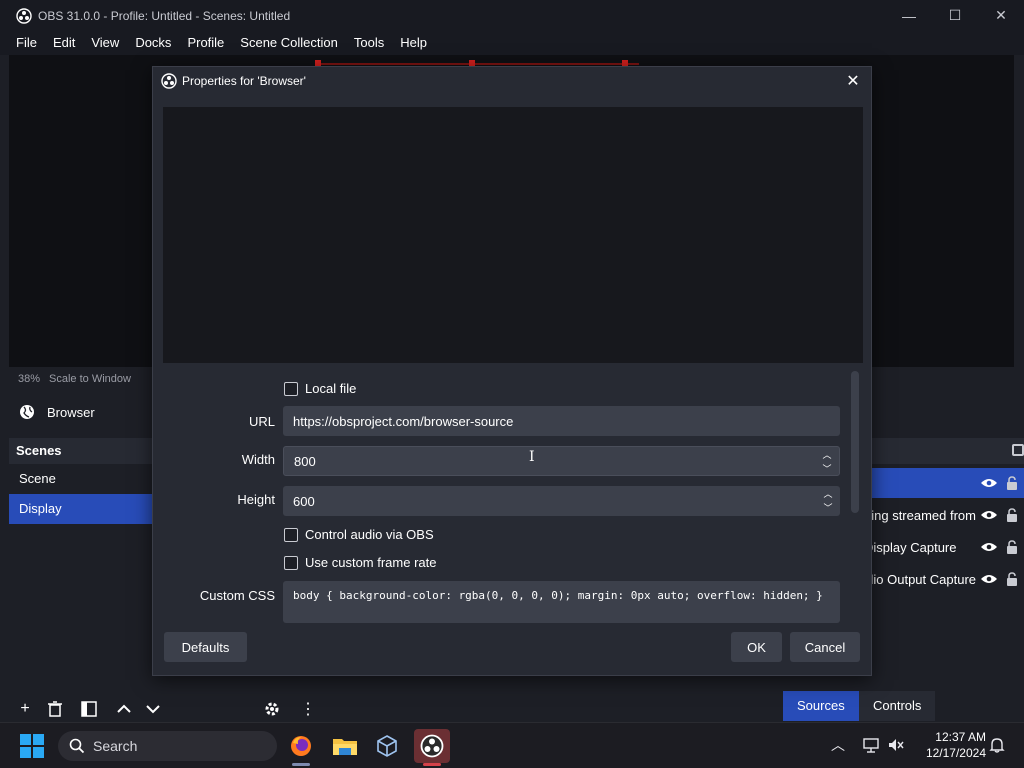 The height and width of the screenshot is (768, 1024). What do you see at coordinates (413, 43) in the screenshot?
I see `menu-help: Help` at bounding box center [413, 43].